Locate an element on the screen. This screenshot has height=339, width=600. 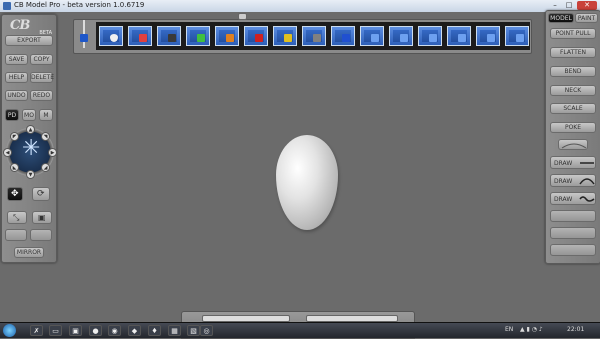
rotate-up-left-icon: ◤ is located at coordinates (14, 136).